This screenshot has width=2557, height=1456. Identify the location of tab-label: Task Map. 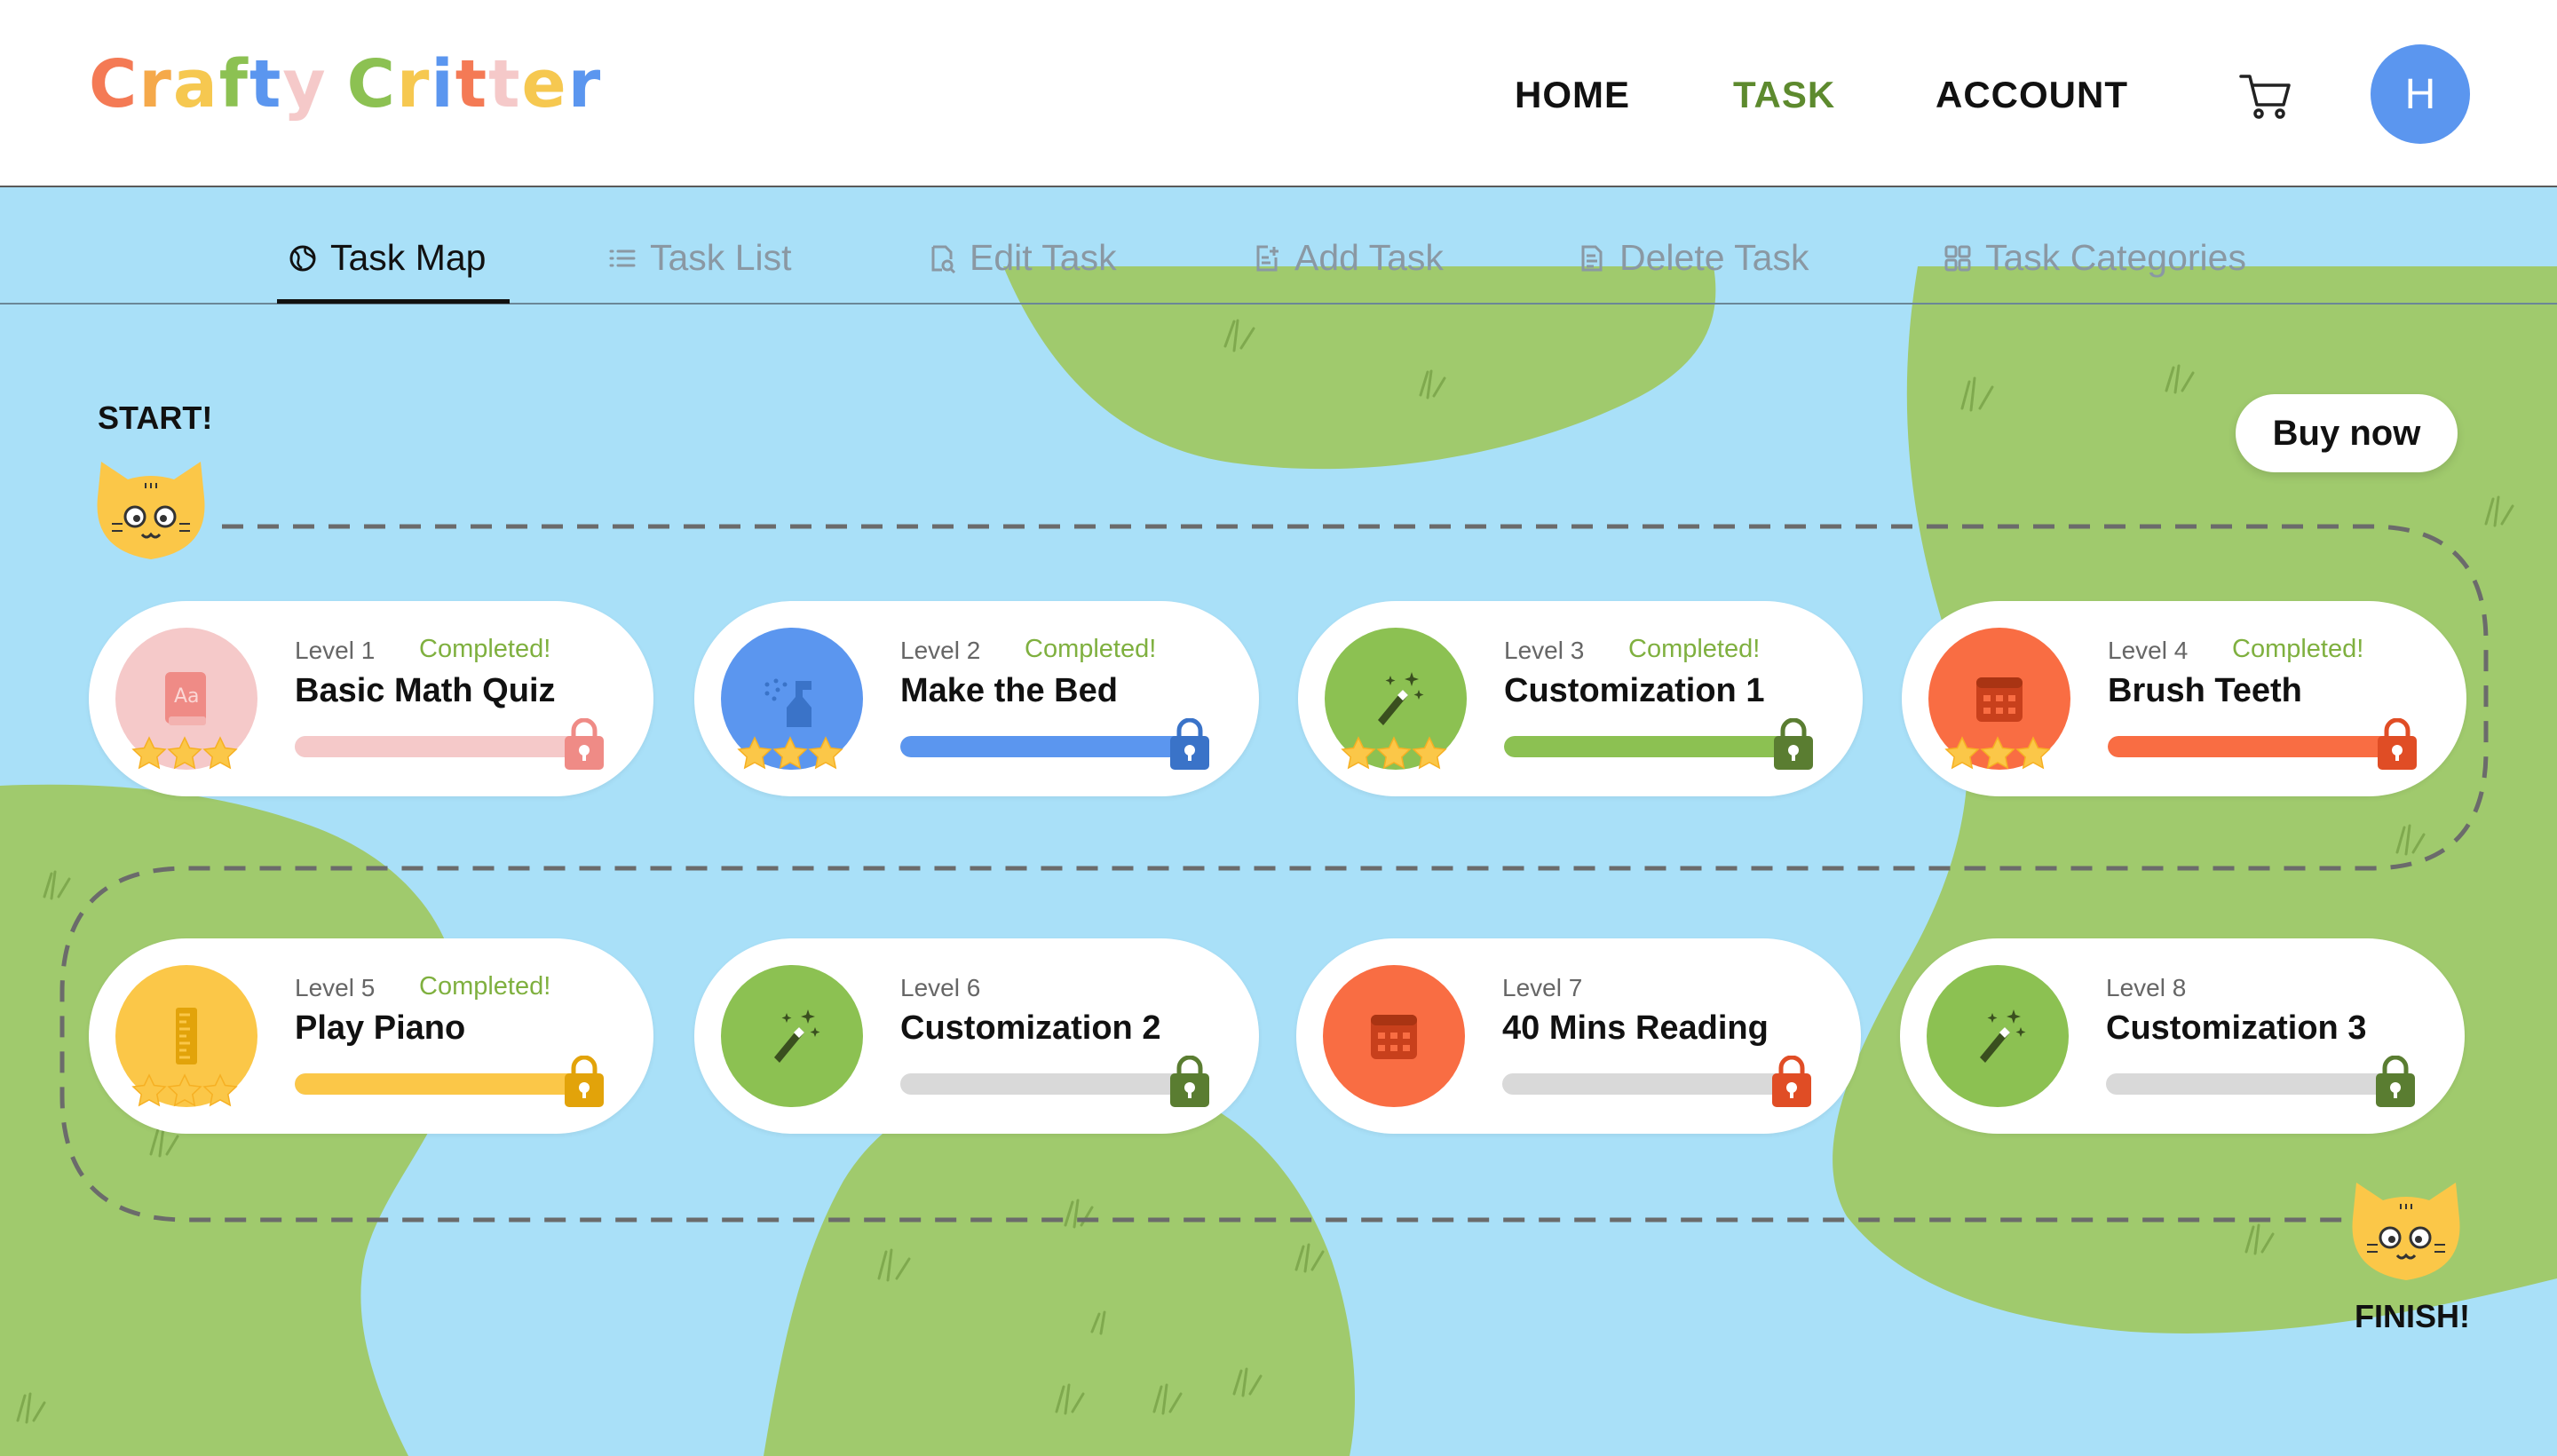
(408, 257).